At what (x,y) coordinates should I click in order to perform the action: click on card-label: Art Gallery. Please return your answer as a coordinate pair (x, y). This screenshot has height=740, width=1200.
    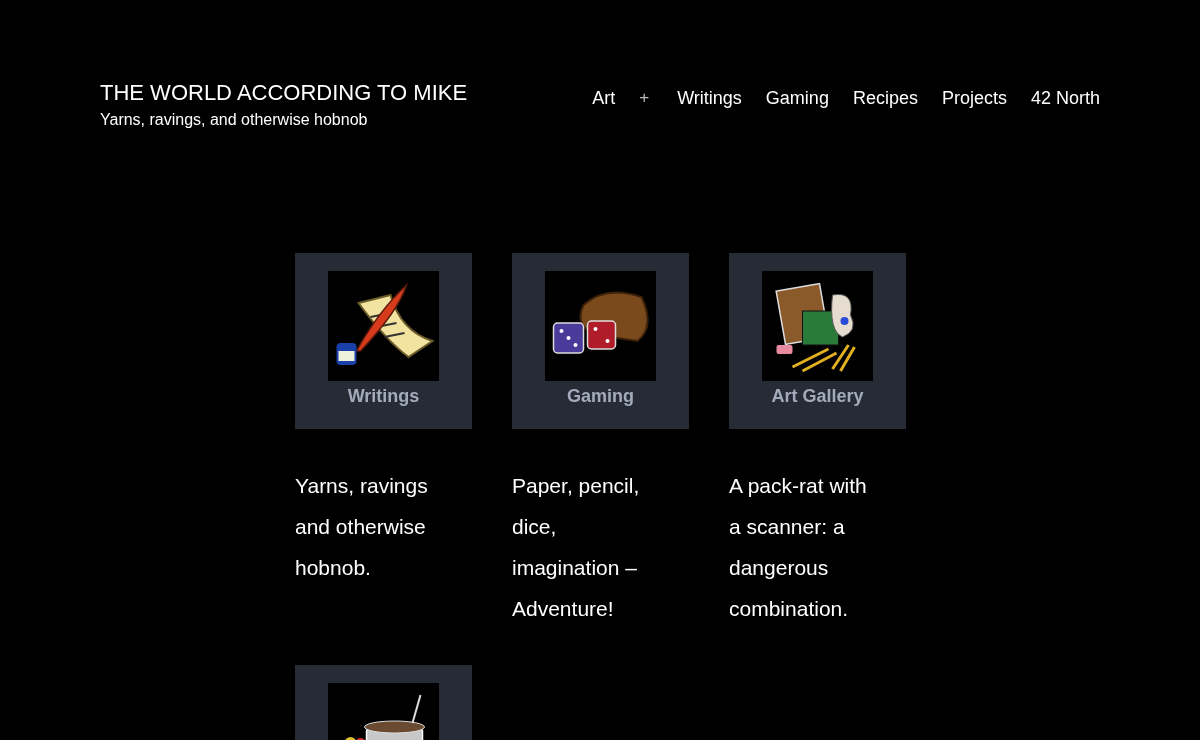
    Looking at the image, I should click on (817, 396).